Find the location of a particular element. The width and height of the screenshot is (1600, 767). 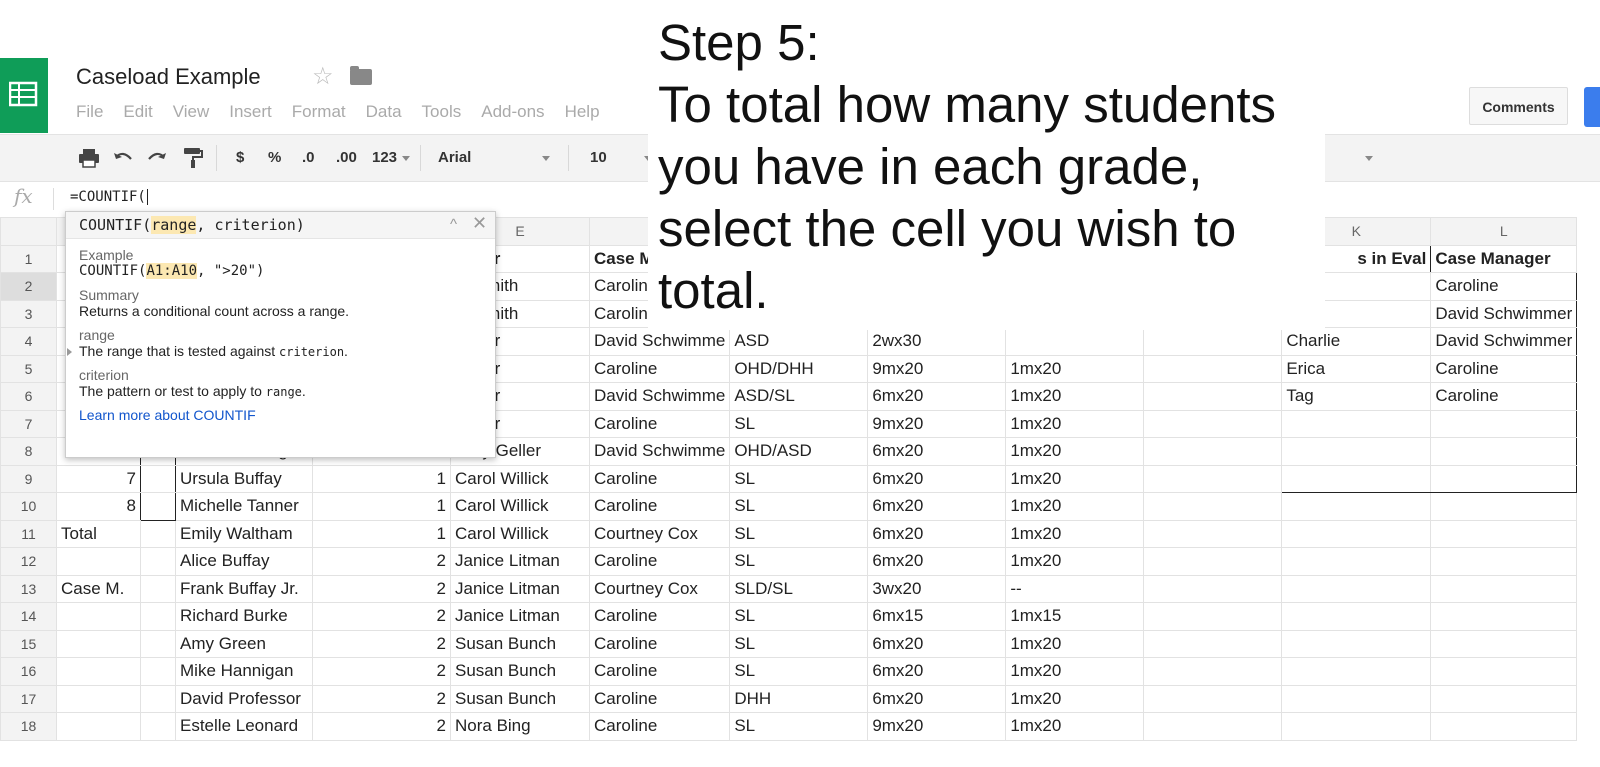

cell: OHD/DHH is located at coordinates (799, 368).